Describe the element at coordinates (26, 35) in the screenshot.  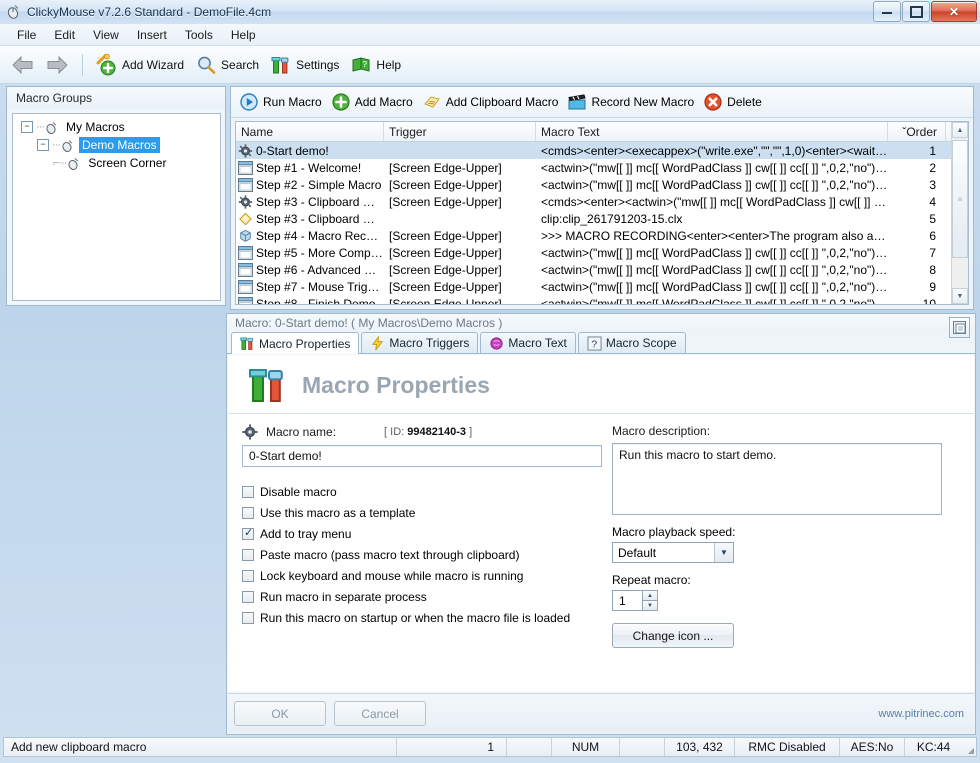
I see `menu-file: File` at that location.